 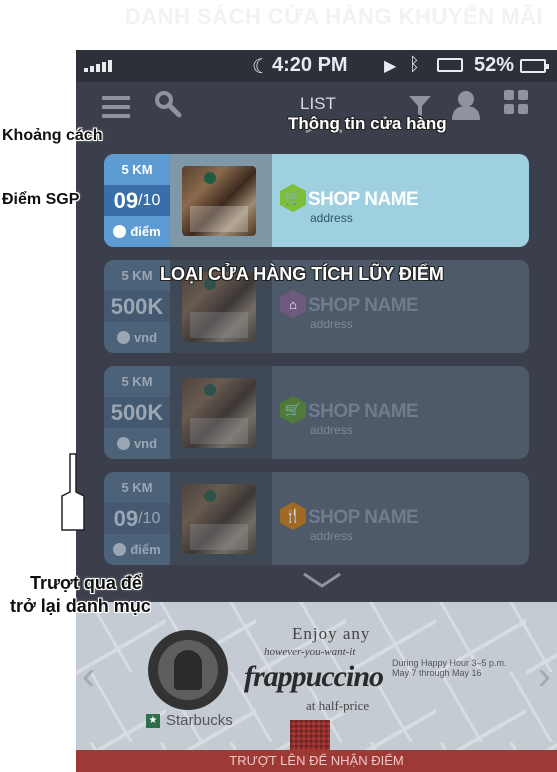 What do you see at coordinates (534, 66) in the screenshot?
I see `battery-icon` at bounding box center [534, 66].